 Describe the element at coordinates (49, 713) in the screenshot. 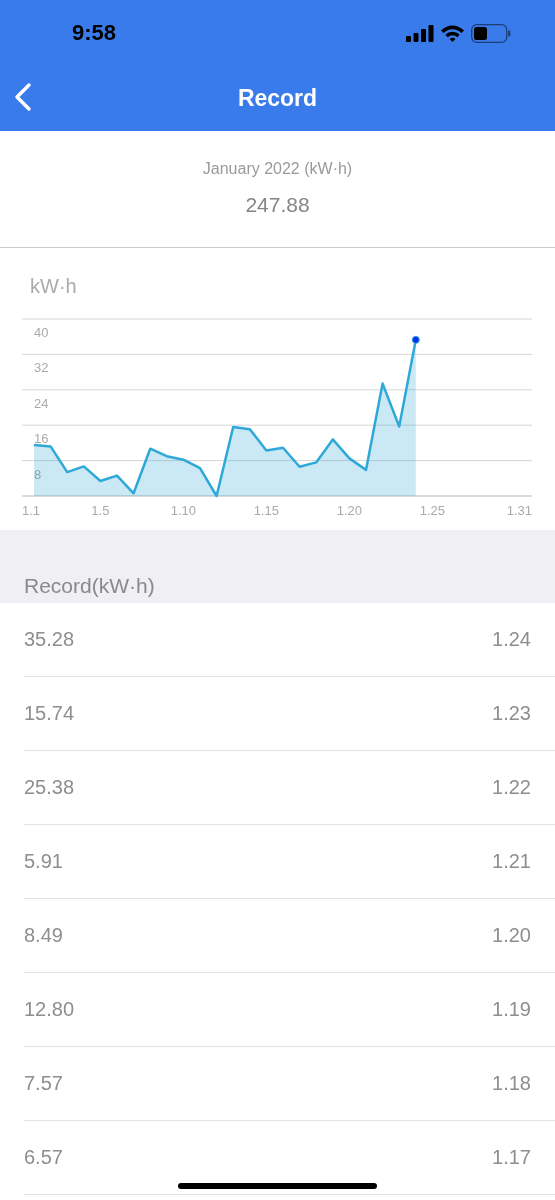

I see `record-value: 15.74` at that location.